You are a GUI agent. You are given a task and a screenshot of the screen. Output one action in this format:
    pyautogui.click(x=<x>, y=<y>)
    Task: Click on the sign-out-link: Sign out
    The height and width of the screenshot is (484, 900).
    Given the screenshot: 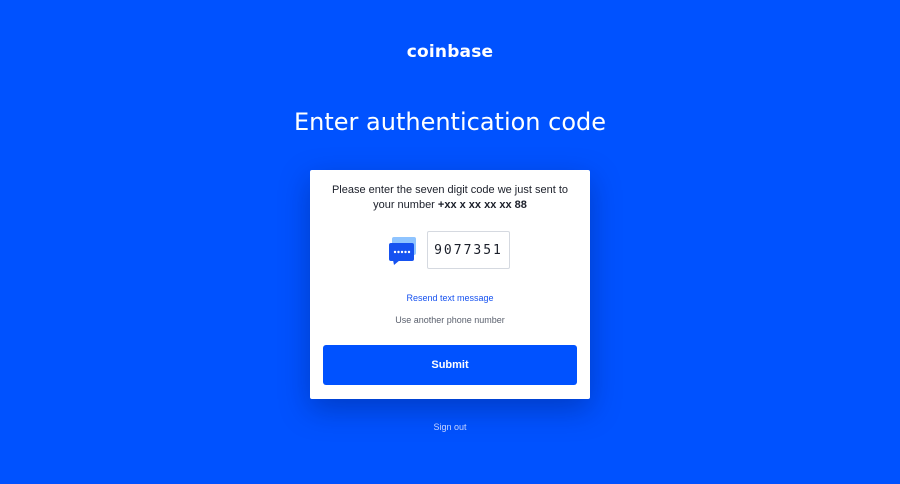 What is the action you would take?
    pyautogui.click(x=450, y=427)
    